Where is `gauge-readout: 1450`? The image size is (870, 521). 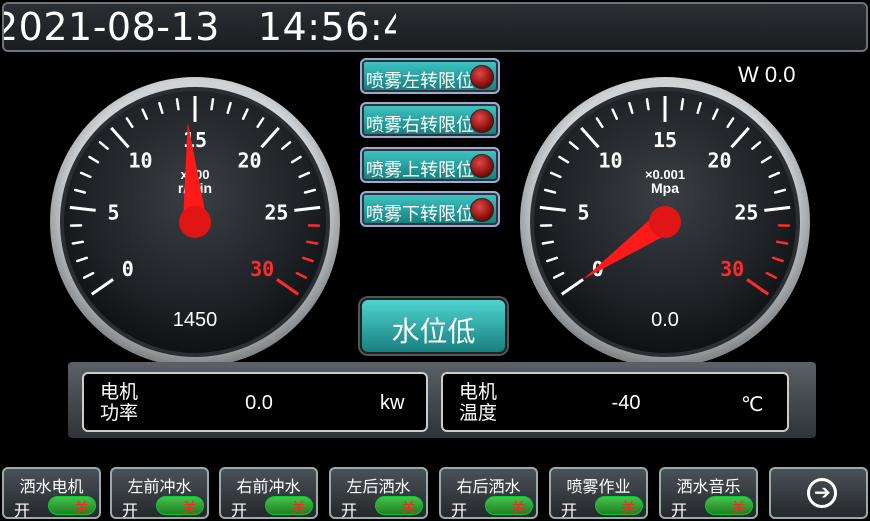
gauge-readout: 1450 is located at coordinates (195, 320).